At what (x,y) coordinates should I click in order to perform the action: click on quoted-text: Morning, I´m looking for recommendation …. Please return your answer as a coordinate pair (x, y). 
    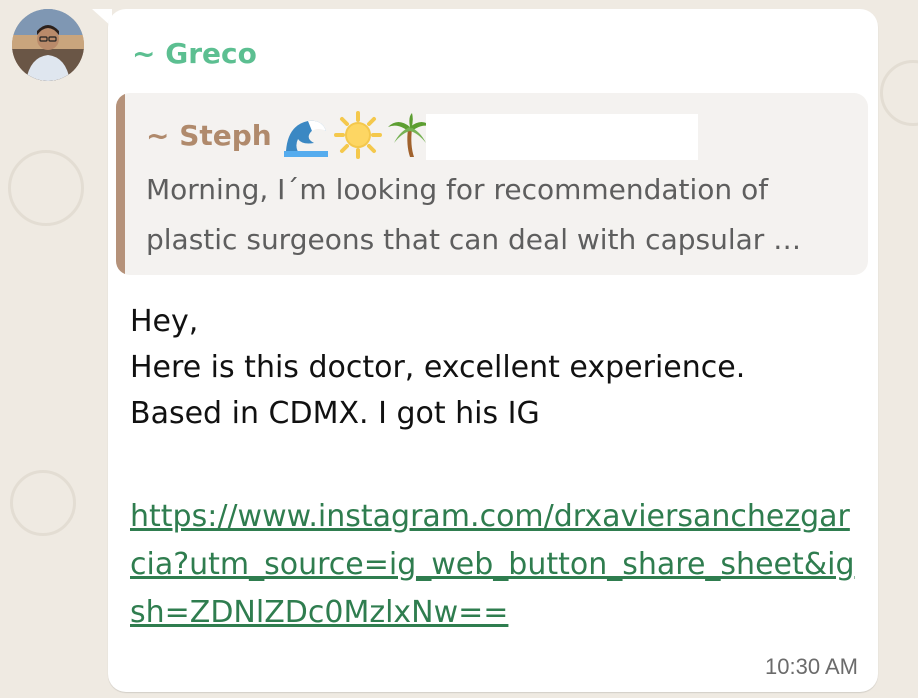
    Looking at the image, I should click on (474, 214).